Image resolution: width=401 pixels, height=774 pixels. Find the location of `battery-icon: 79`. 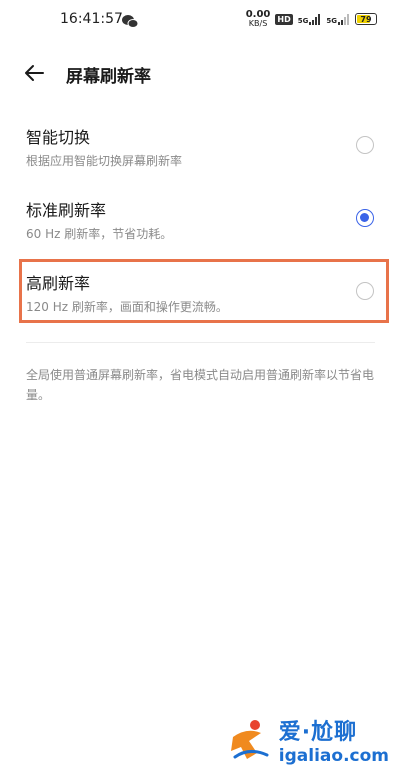

battery-icon: 79 is located at coordinates (366, 19).